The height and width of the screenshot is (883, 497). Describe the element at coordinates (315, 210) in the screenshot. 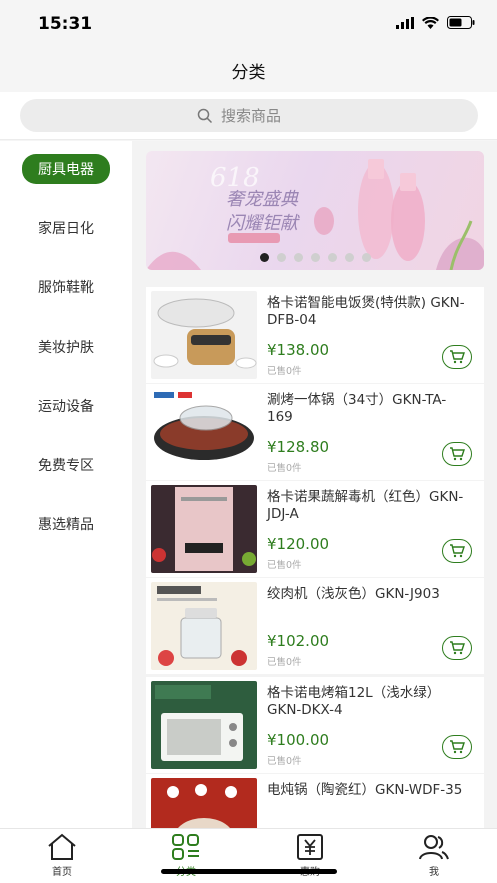

I see `promo-banner: 618 奢宠盛典 闪耀钜献` at that location.